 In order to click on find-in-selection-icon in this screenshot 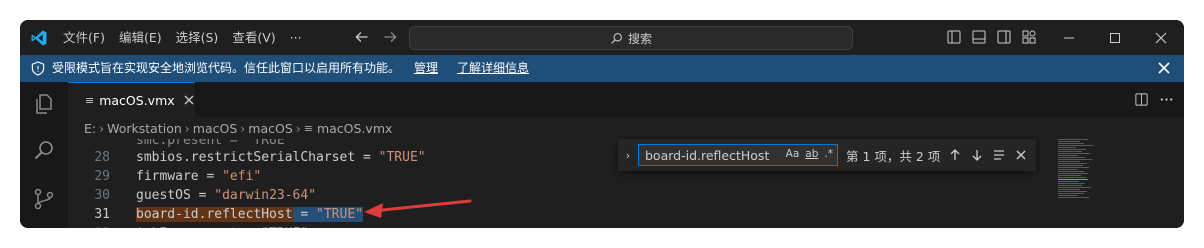, I will do `click(999, 155)`.